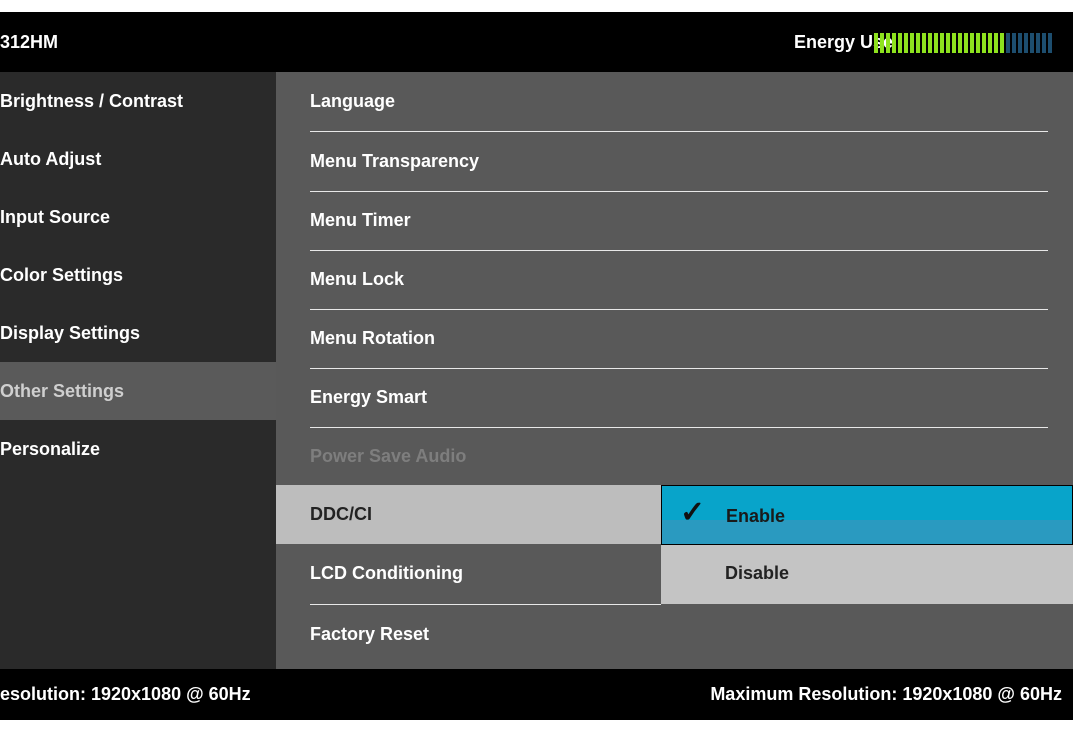  What do you see at coordinates (138, 333) in the screenshot?
I see `nav-item-display-settings: Display Settings` at bounding box center [138, 333].